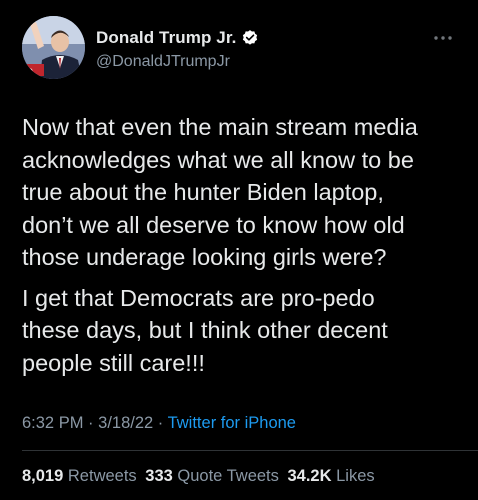  I want to click on quote-tweets-stat: 333 Quote Tweets, so click(212, 476).